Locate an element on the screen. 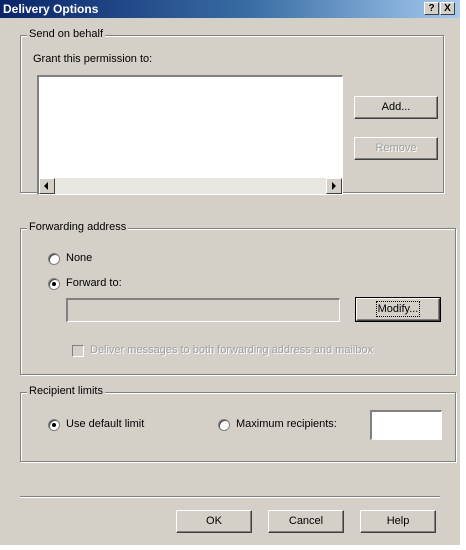  arrow-left-icon is located at coordinates (46, 186).